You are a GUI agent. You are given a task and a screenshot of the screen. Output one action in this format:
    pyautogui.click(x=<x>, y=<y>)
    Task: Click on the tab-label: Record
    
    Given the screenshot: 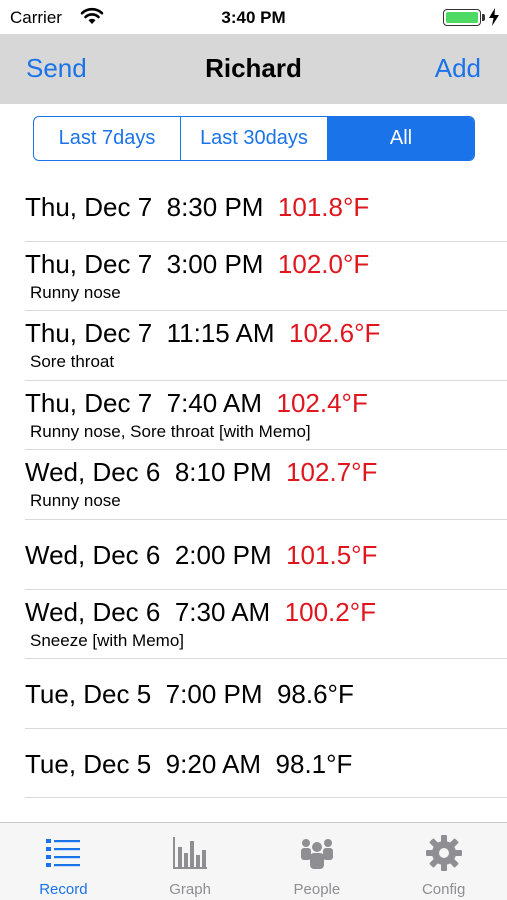 What is the action you would take?
    pyautogui.click(x=63, y=889)
    